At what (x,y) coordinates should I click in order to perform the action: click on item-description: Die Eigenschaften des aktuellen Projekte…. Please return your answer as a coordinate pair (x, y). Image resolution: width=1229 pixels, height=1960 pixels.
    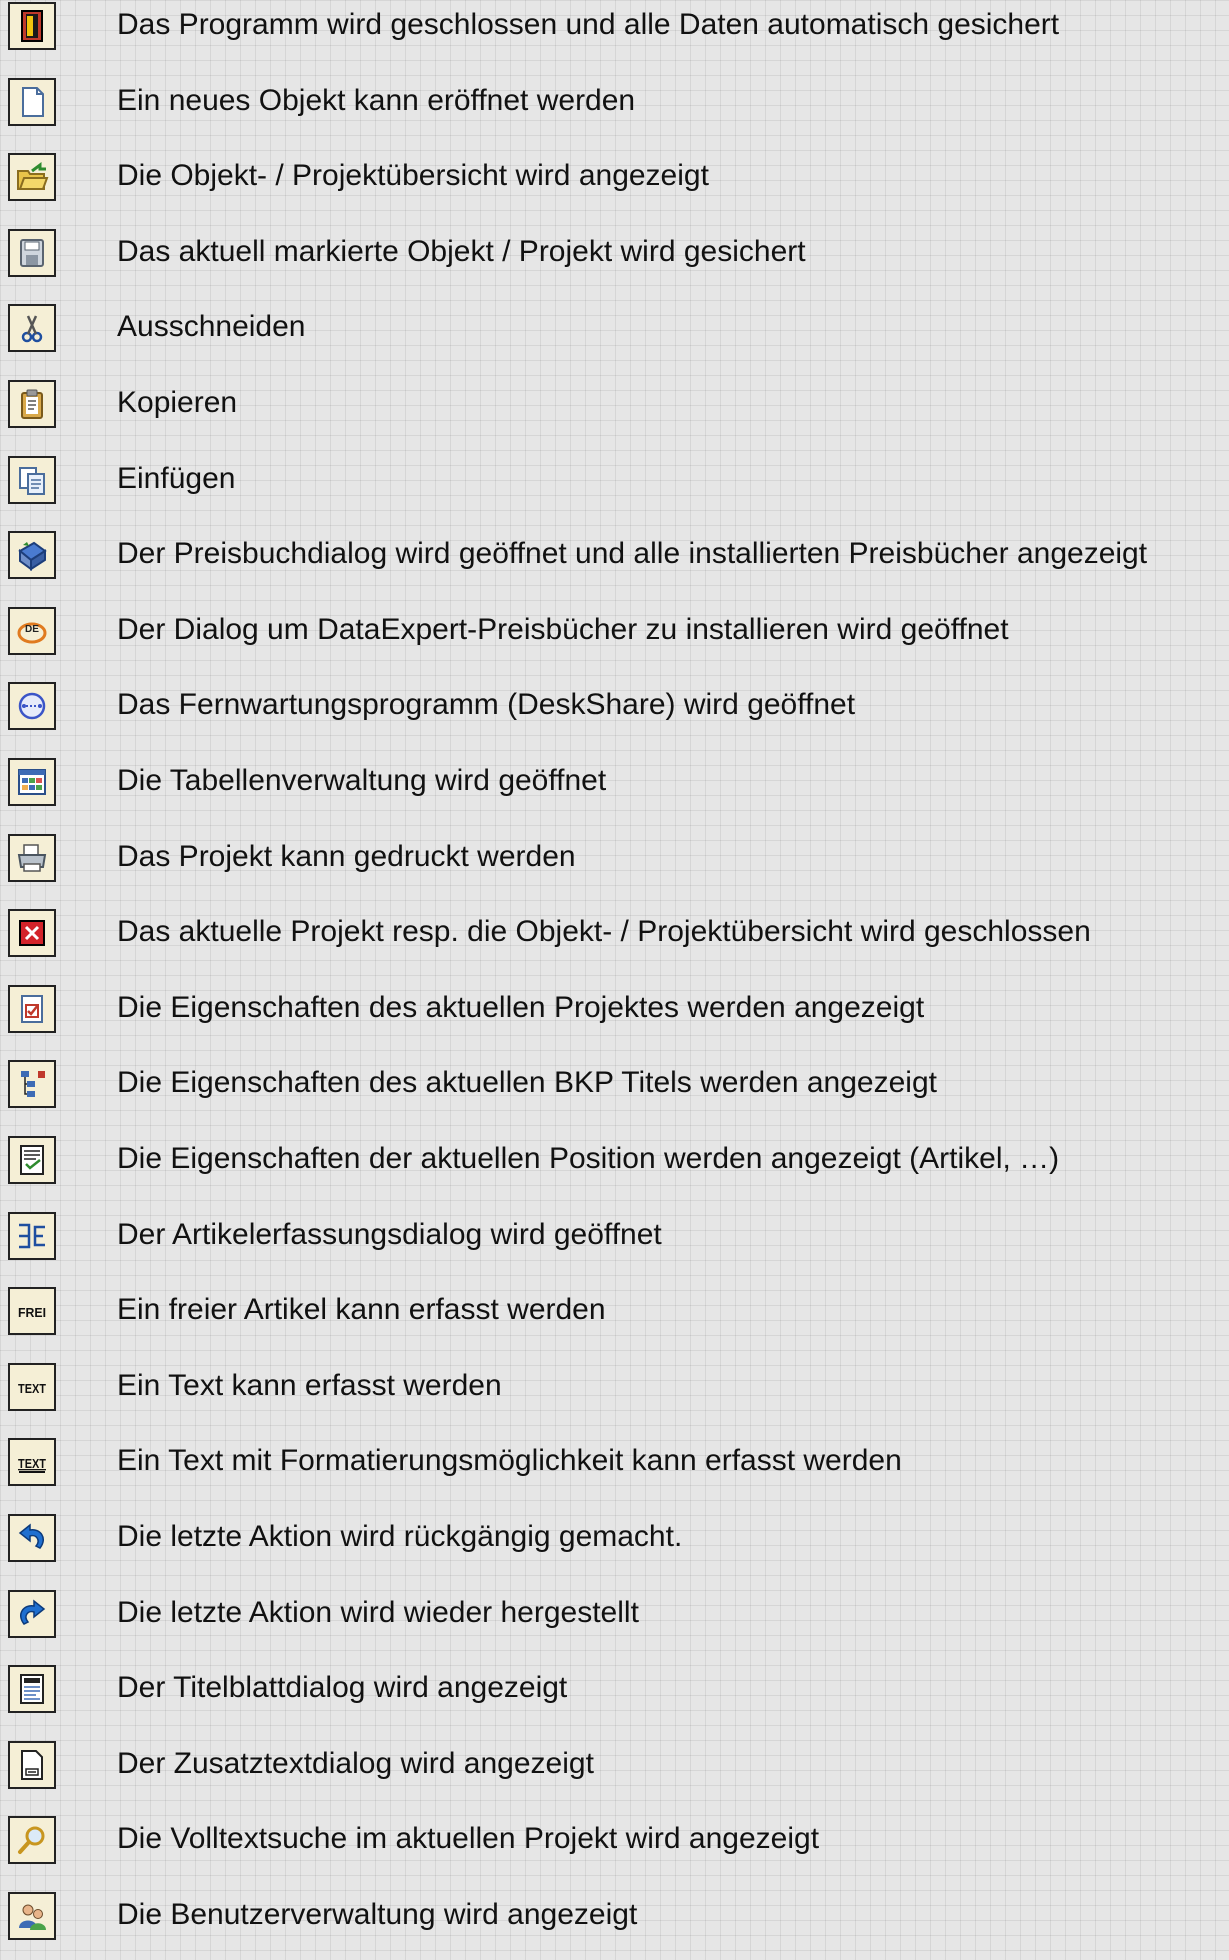
    Looking at the image, I should click on (521, 1007).